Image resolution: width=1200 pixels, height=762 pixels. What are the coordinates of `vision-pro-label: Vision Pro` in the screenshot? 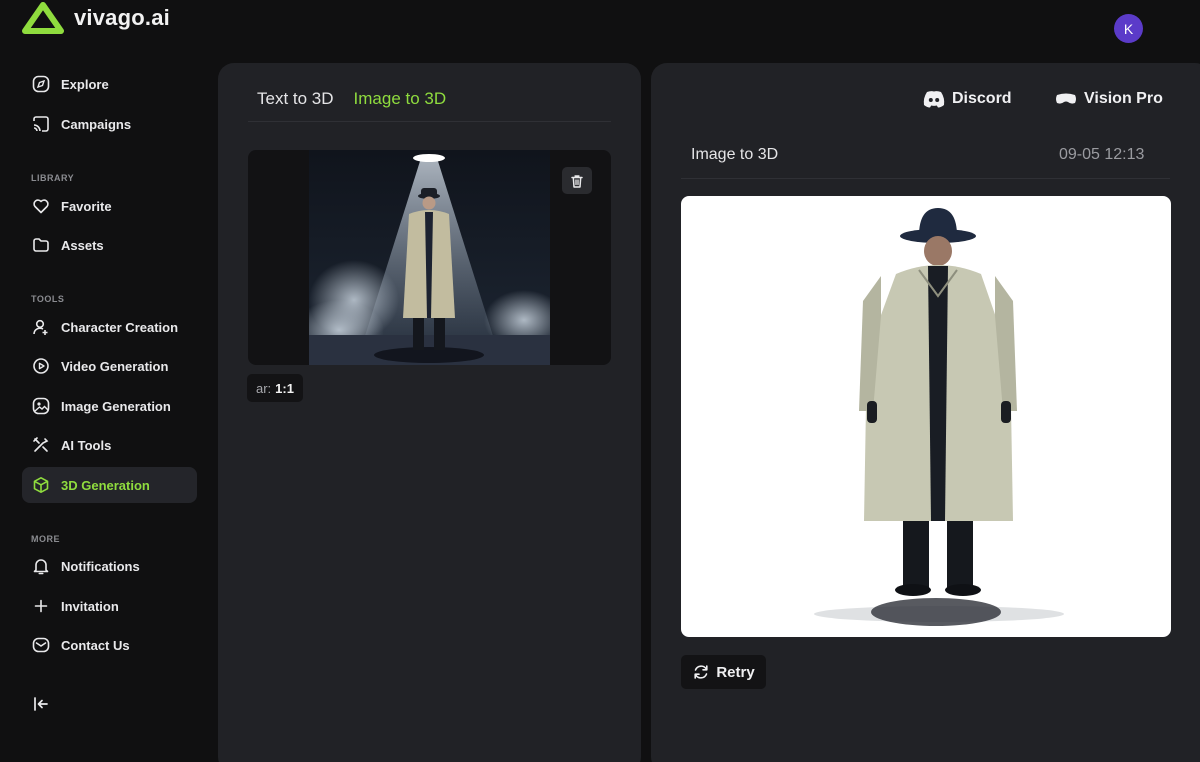 It's located at (1123, 98).